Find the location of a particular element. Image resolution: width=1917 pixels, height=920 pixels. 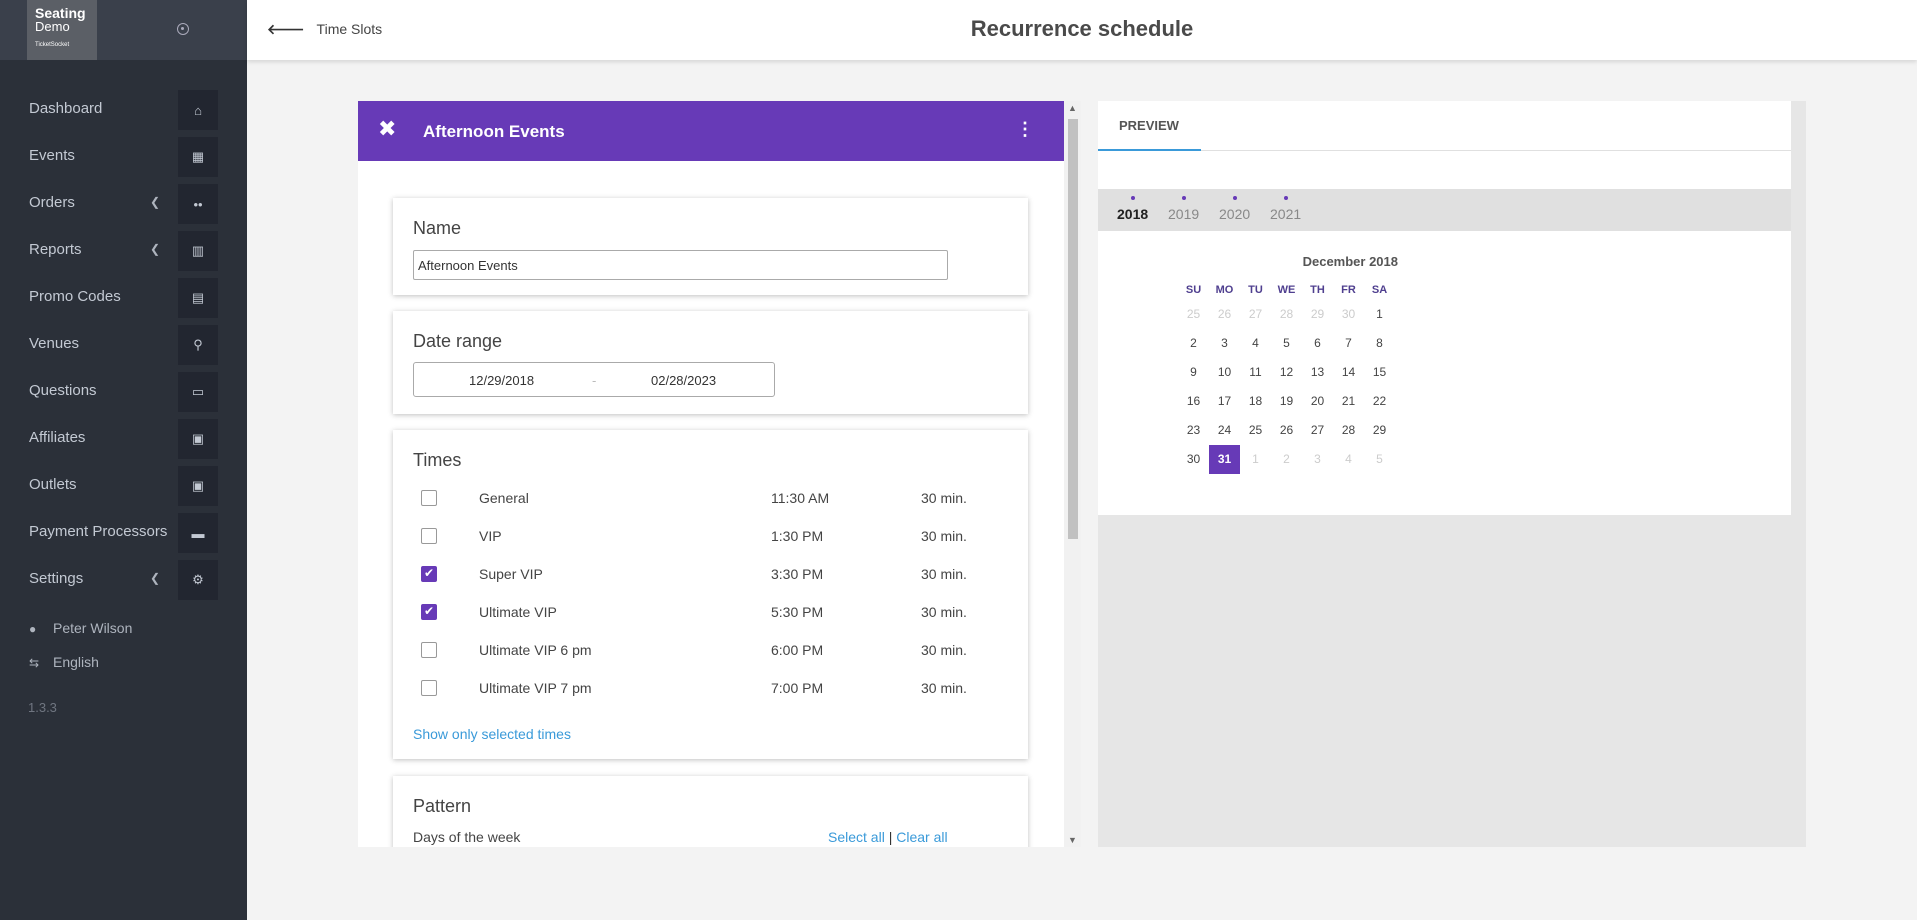

language-menu: ⇆ English is located at coordinates (64, 662).